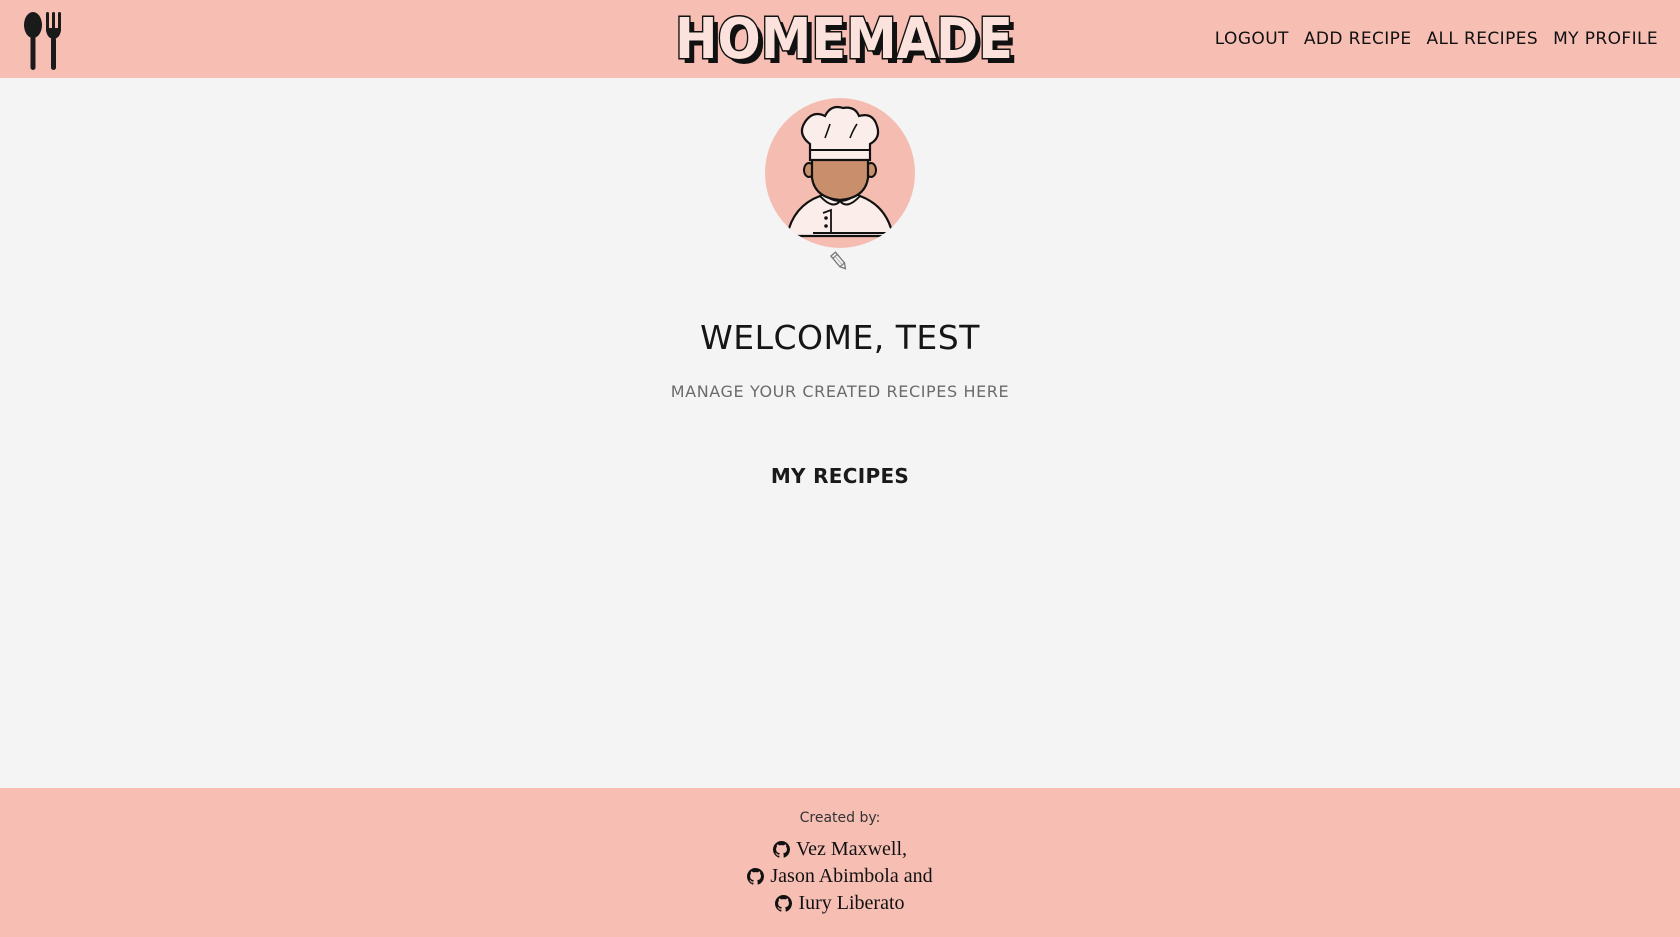 The image size is (1680, 937). I want to click on created-by-label: Created by:, so click(840, 818).